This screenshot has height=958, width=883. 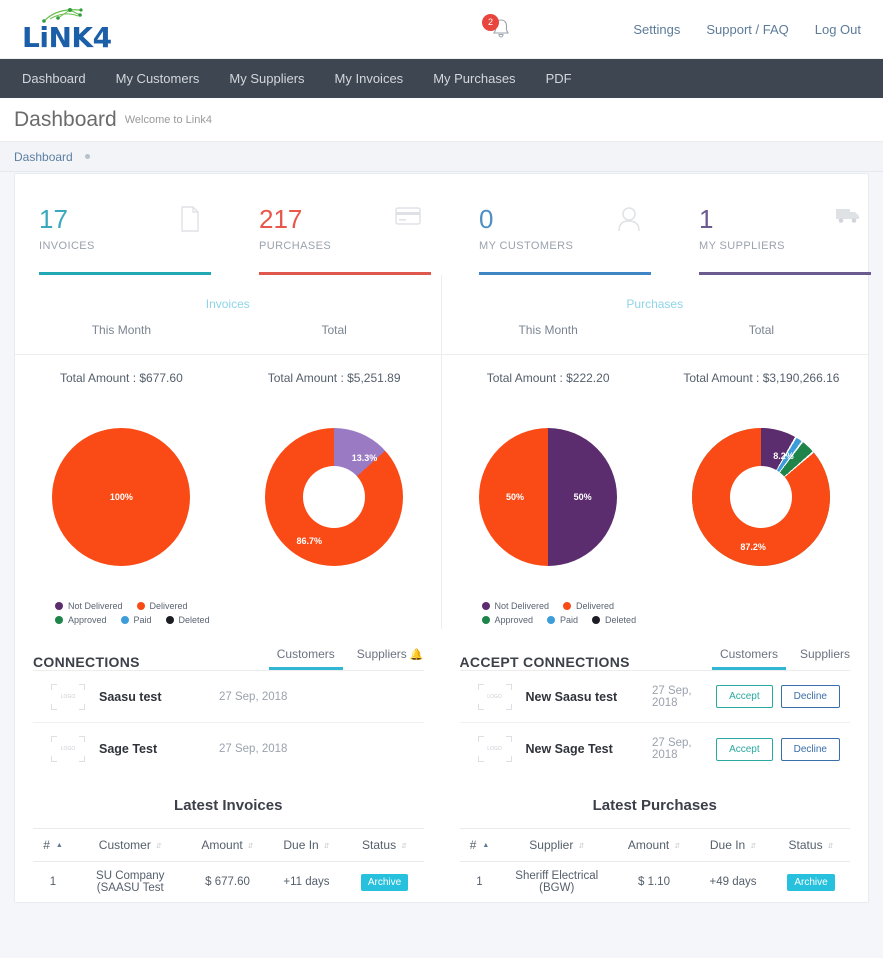 I want to click on chart-invoices-this-month: 100%, so click(x=121, y=497).